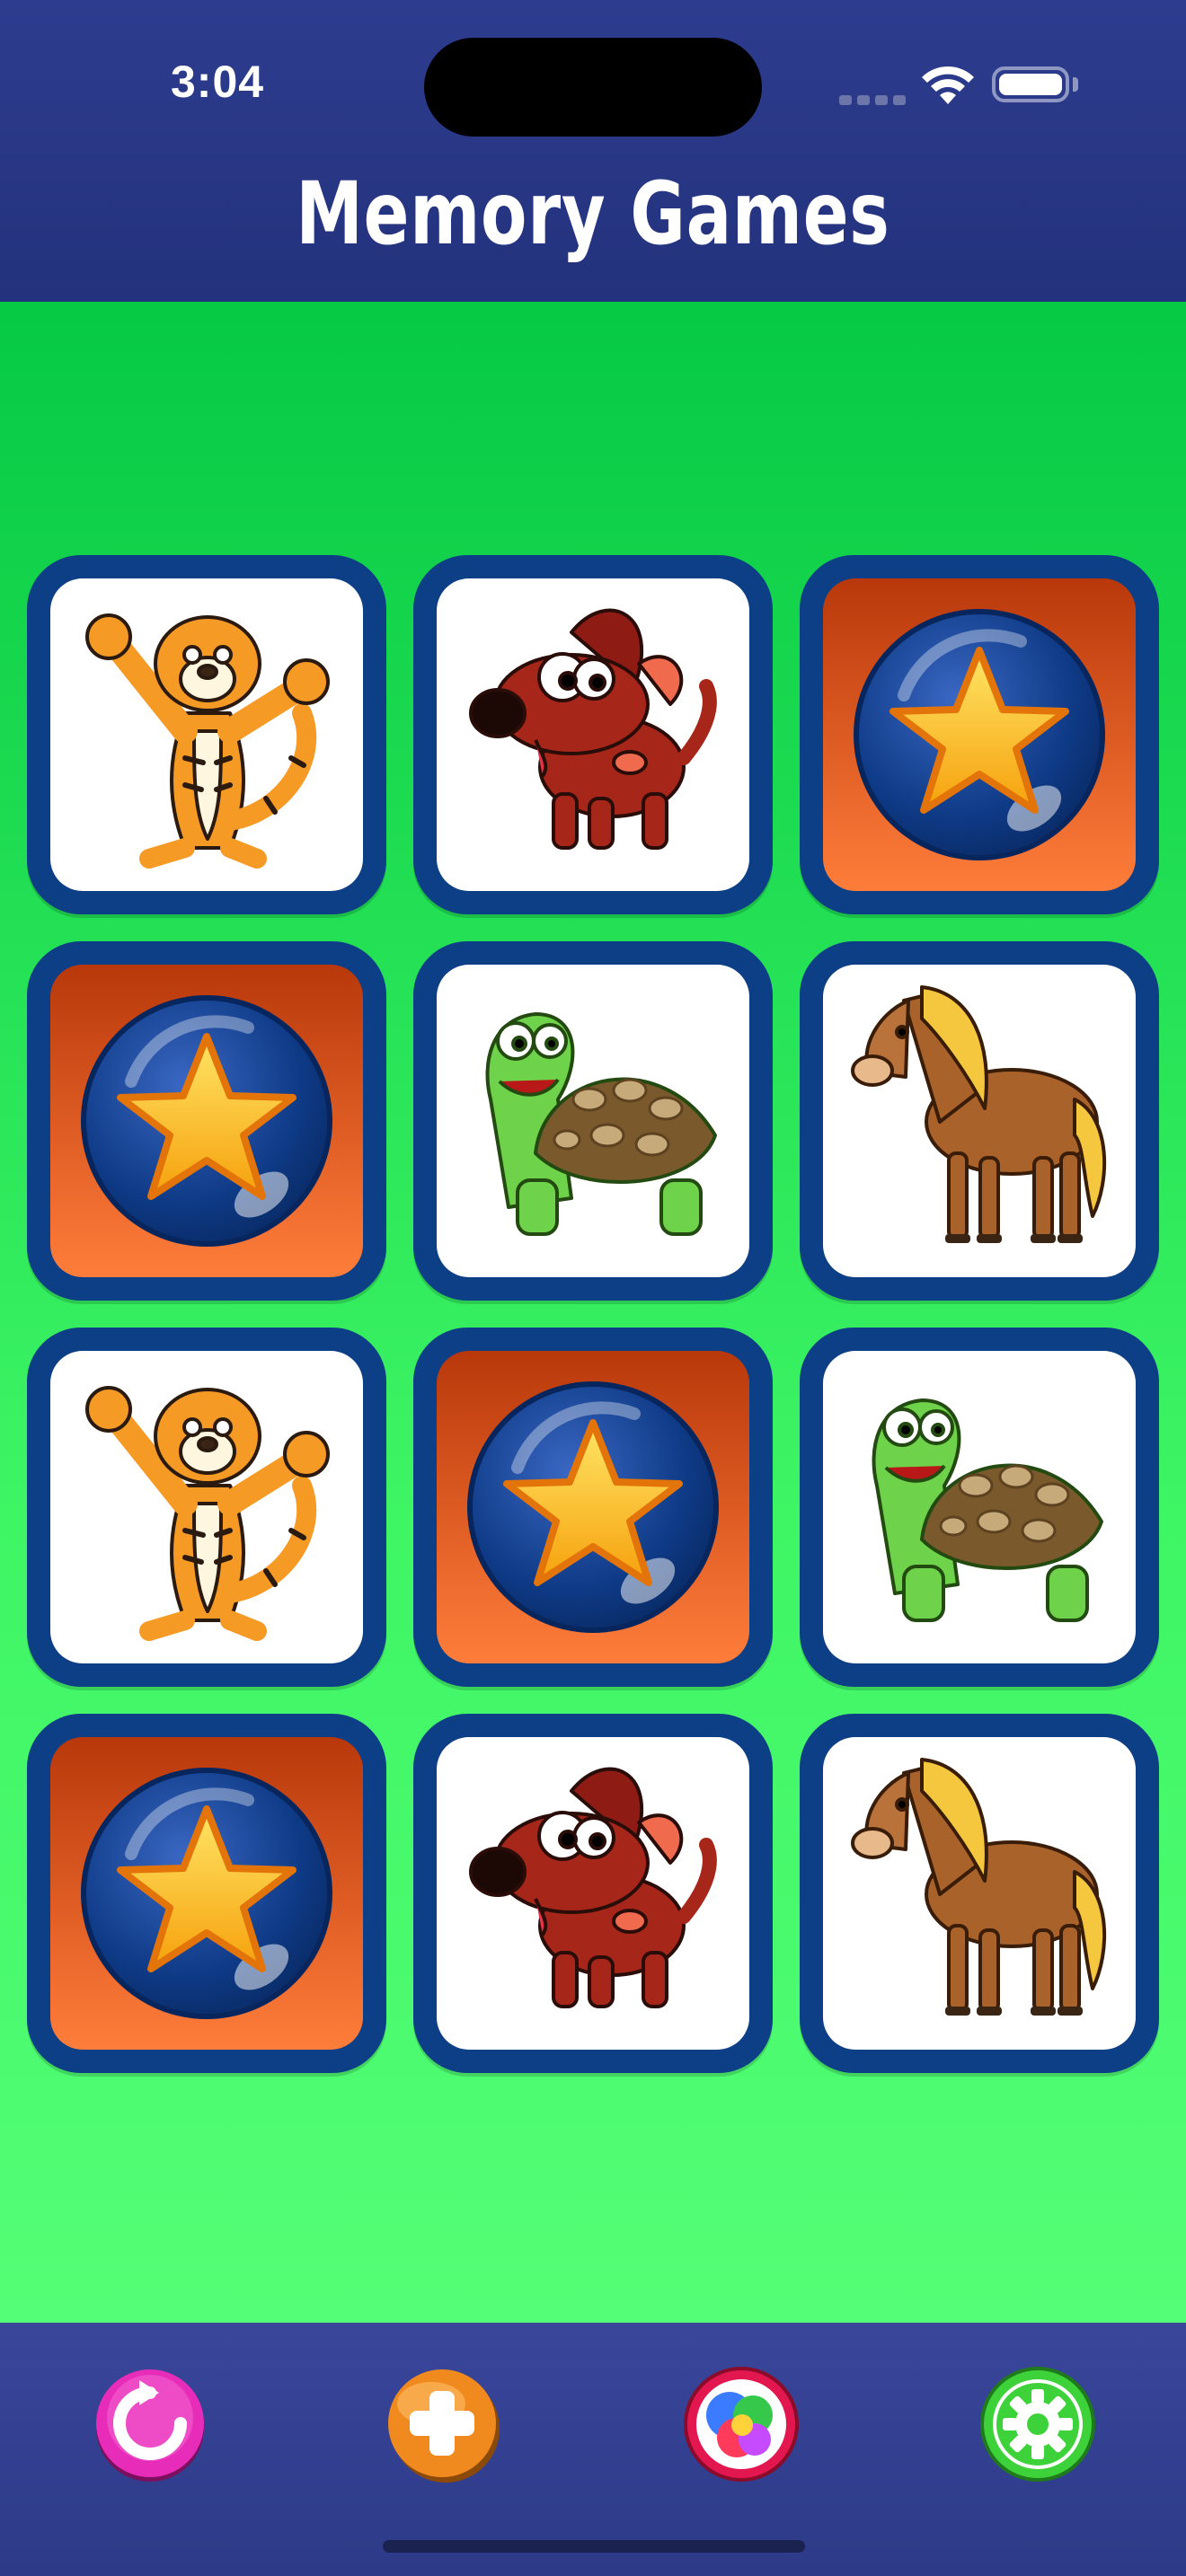 This screenshot has width=1186, height=2576. I want to click on settings-button, so click(1037, 2424).